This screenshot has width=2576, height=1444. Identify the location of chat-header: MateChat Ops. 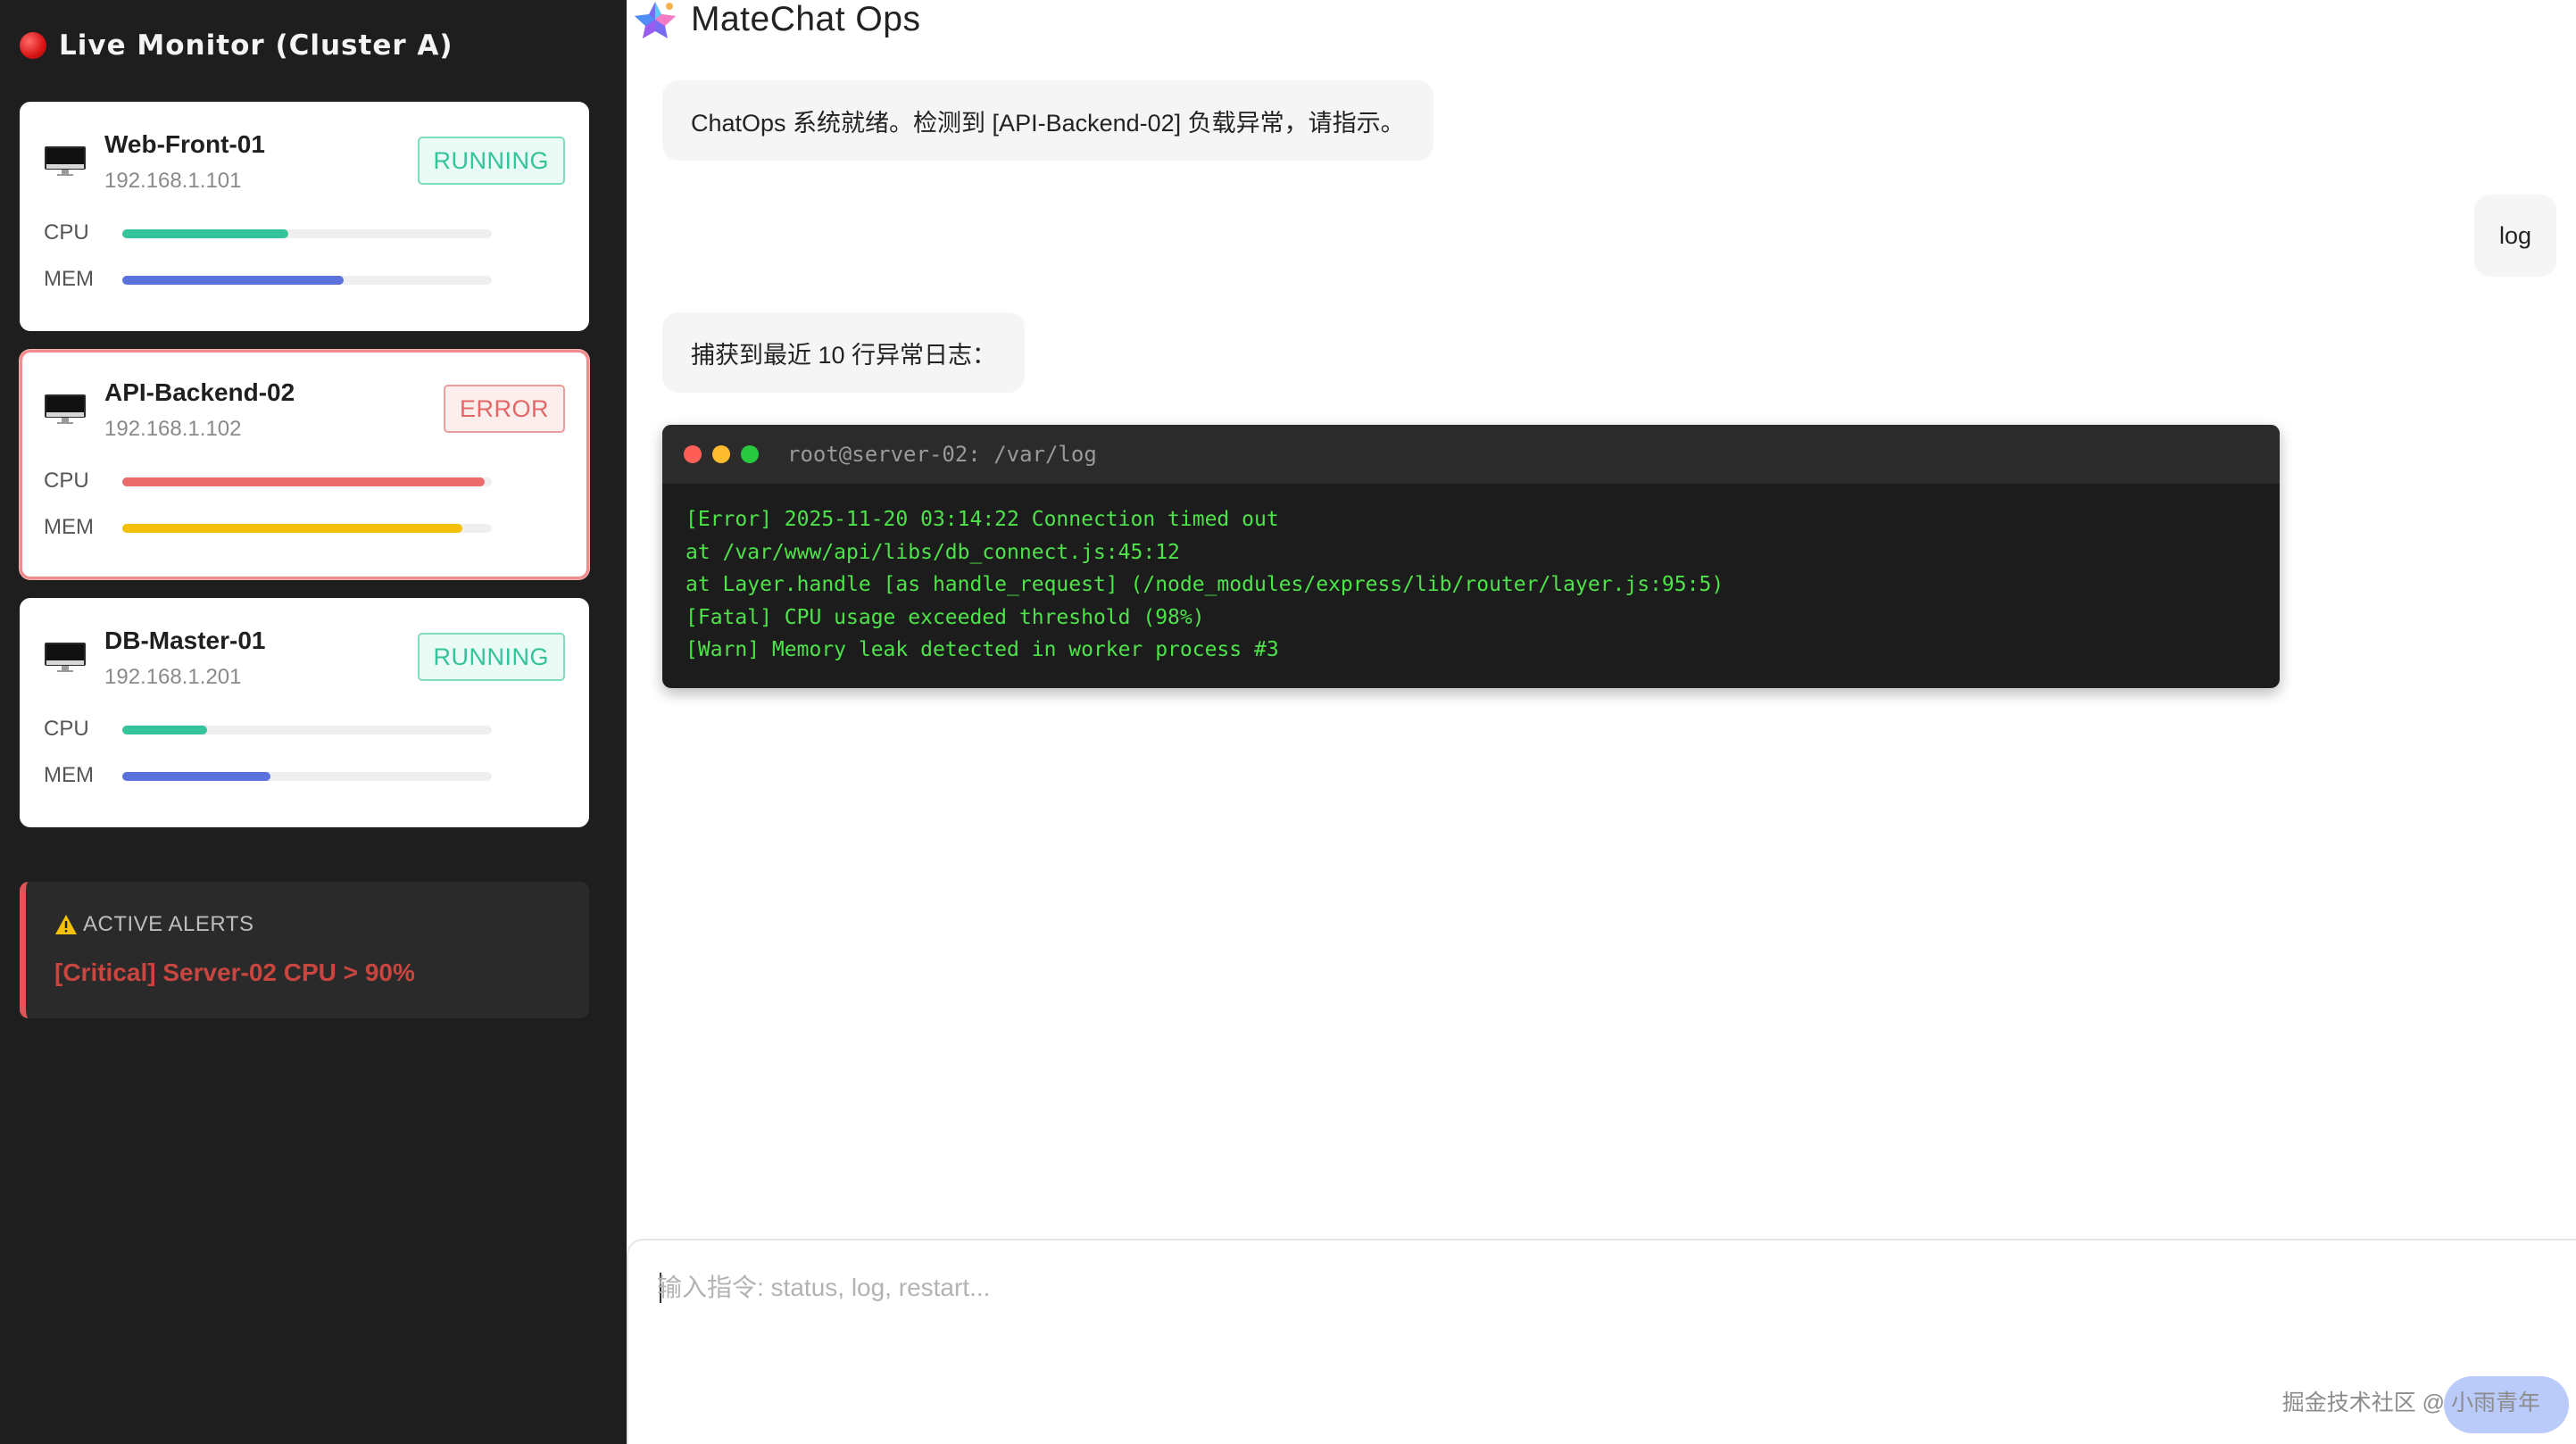
(776, 20).